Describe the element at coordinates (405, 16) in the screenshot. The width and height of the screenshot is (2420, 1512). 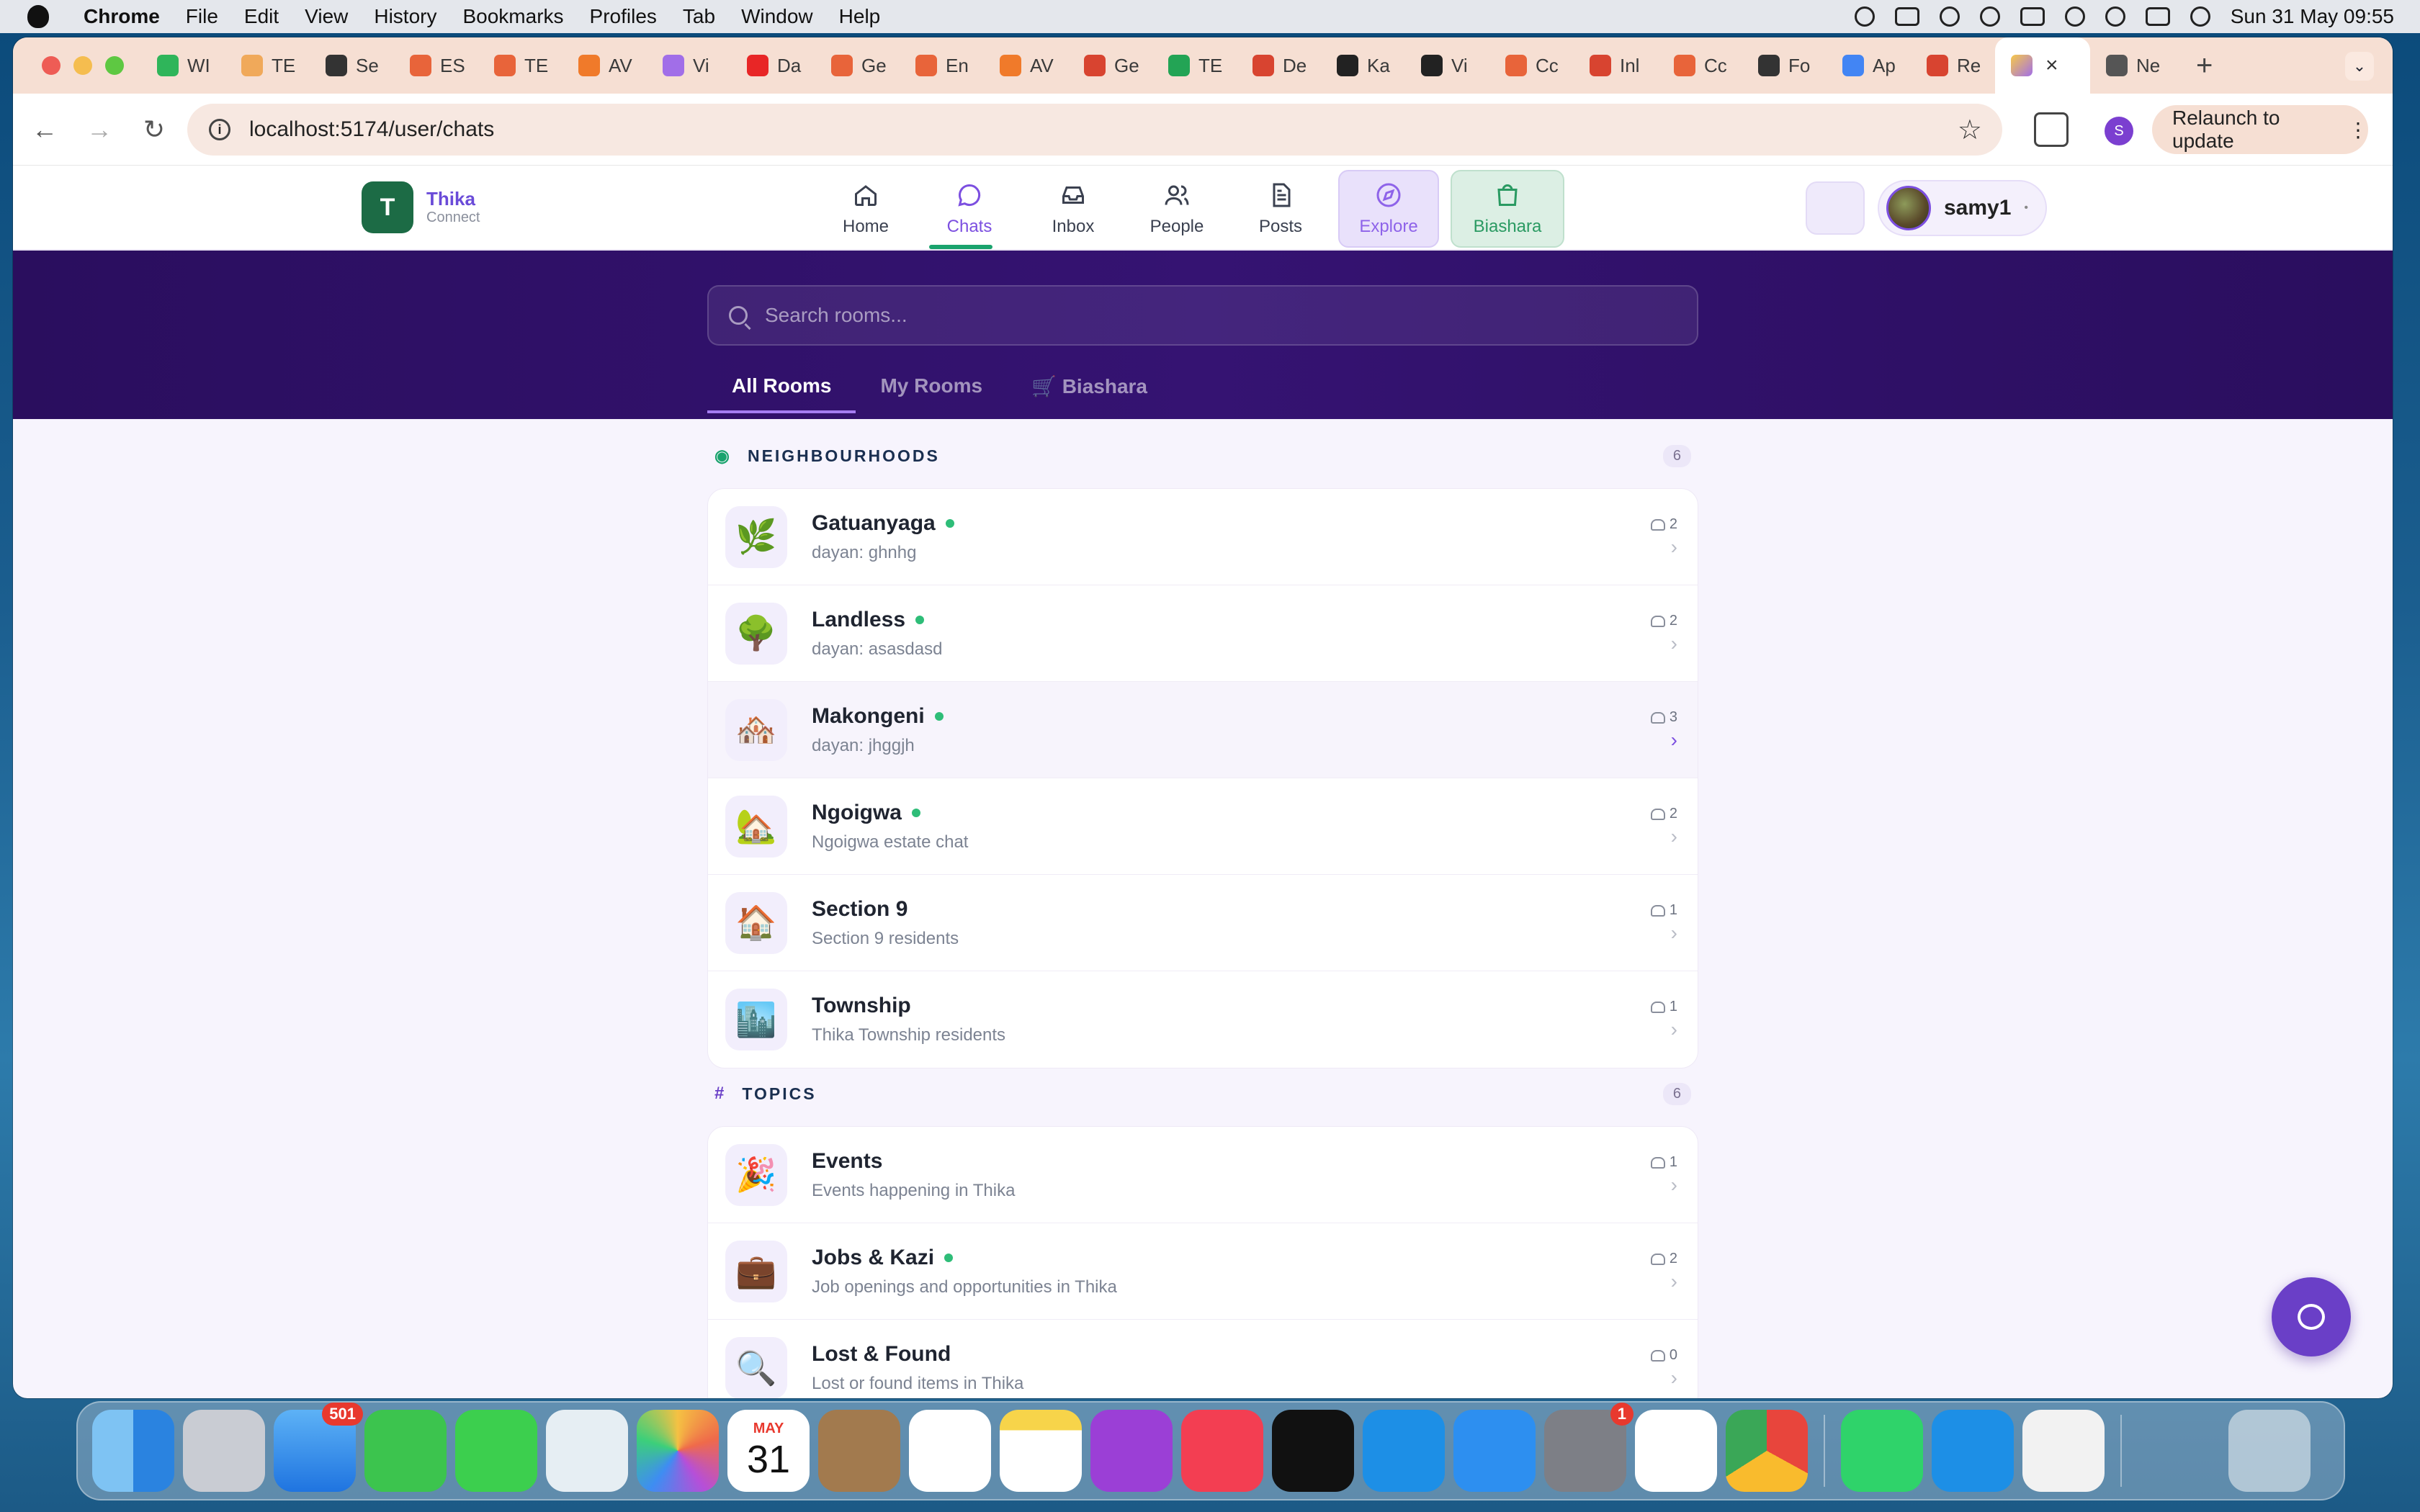
I see `menu-history: History` at that location.